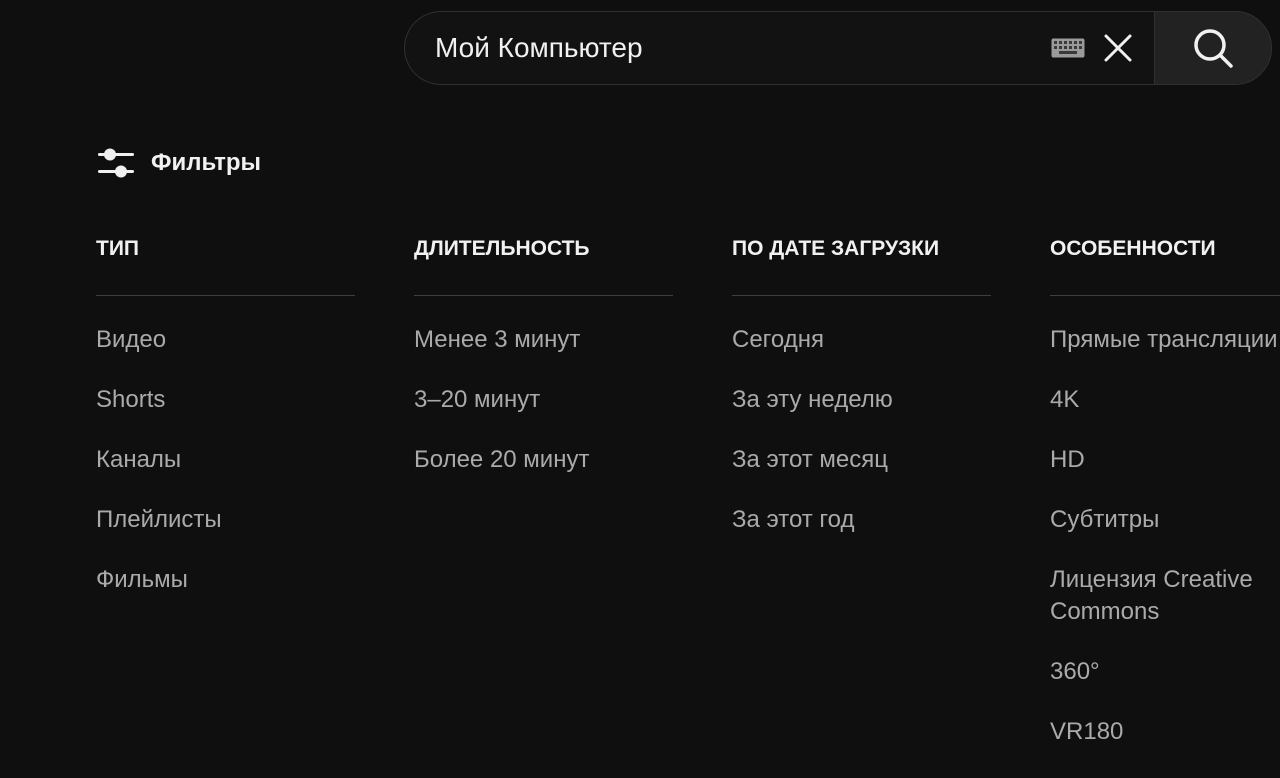 The height and width of the screenshot is (778, 1280). I want to click on filter-option-this-week: За эту неделю, so click(861, 400).